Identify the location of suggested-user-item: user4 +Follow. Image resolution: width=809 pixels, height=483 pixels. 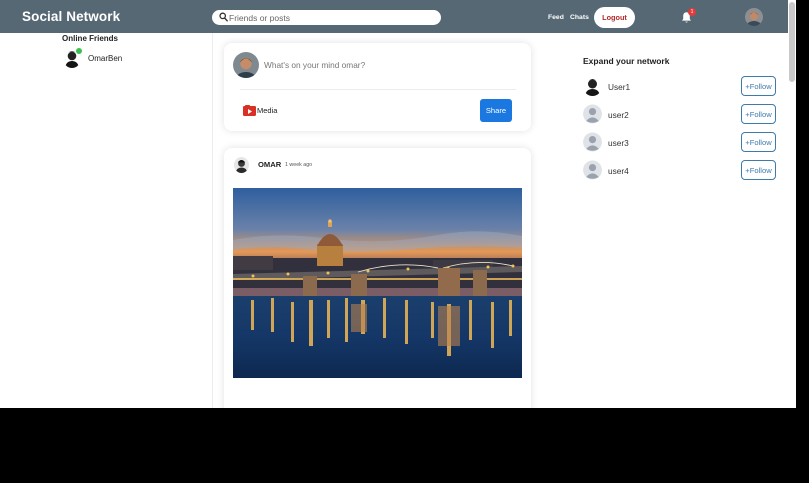
(680, 171).